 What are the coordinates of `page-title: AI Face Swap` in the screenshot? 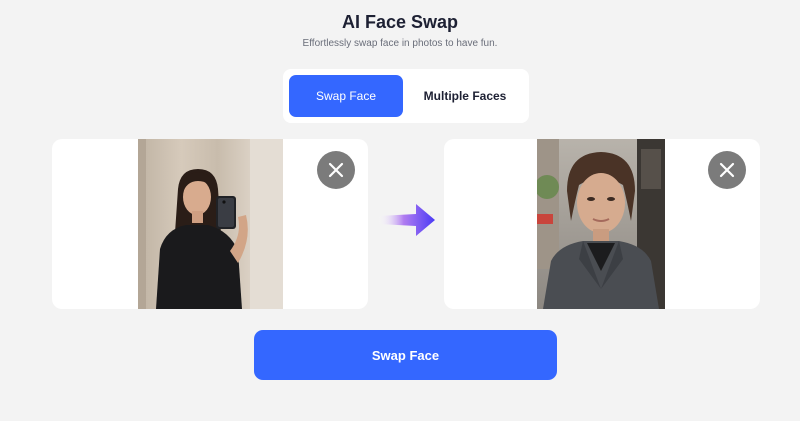 It's located at (400, 22).